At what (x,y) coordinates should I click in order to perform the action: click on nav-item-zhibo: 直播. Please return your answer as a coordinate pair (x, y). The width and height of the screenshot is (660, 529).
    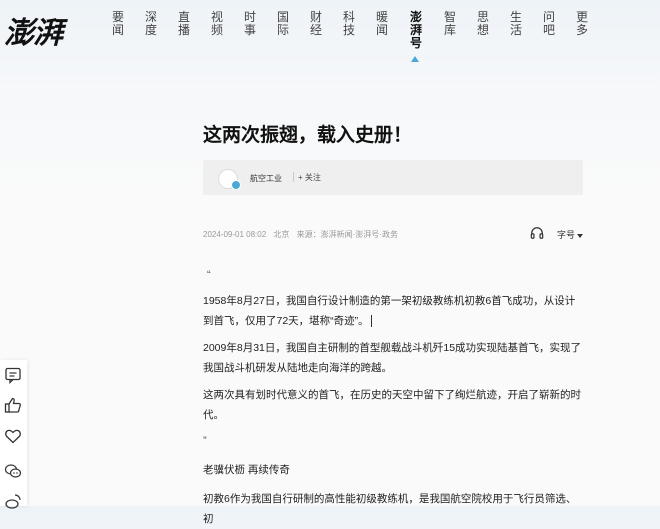
    Looking at the image, I should click on (184, 24).